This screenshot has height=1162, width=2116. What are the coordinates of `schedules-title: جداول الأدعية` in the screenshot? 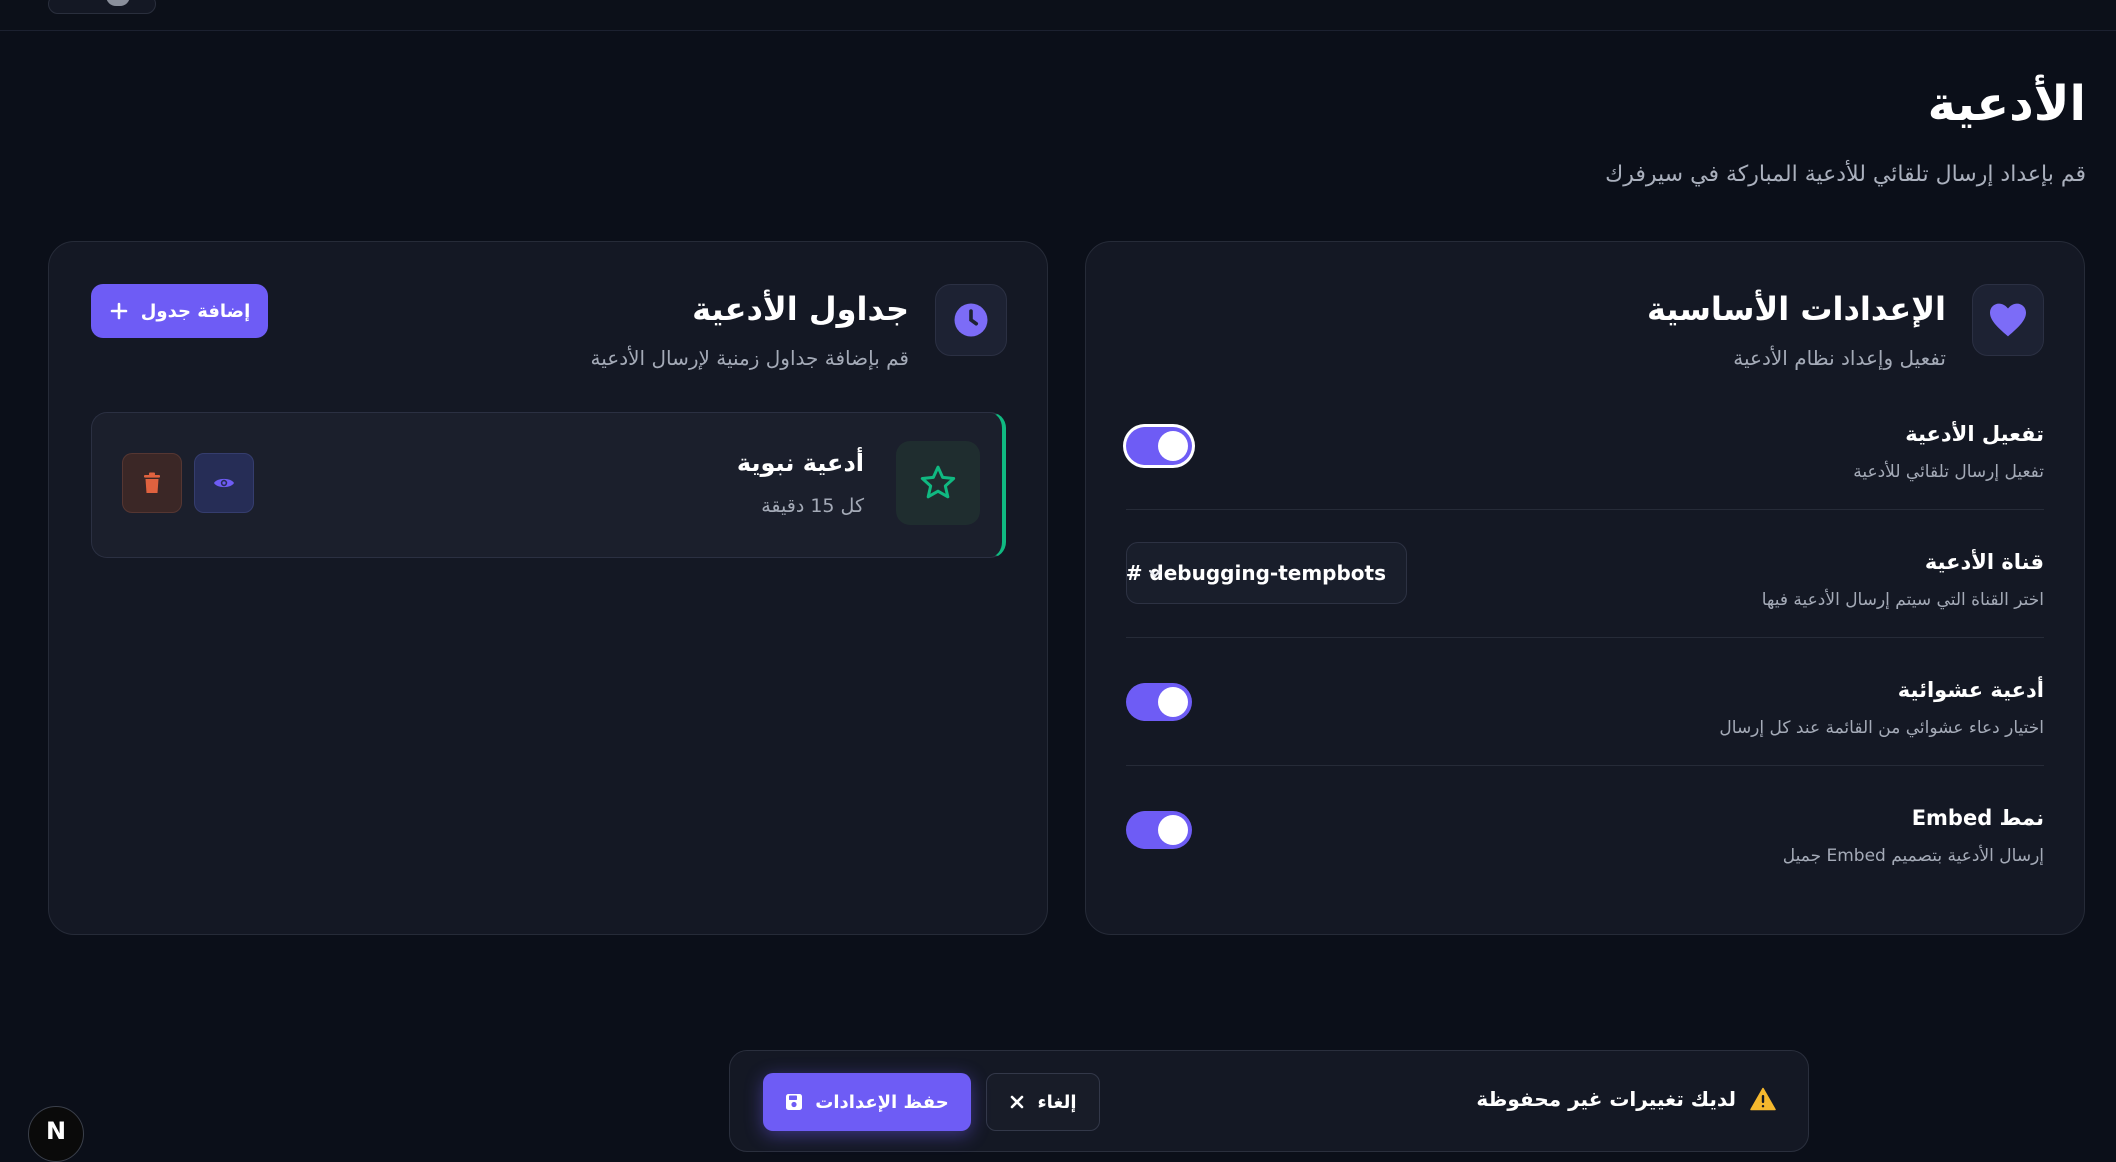 It's located at (800, 309).